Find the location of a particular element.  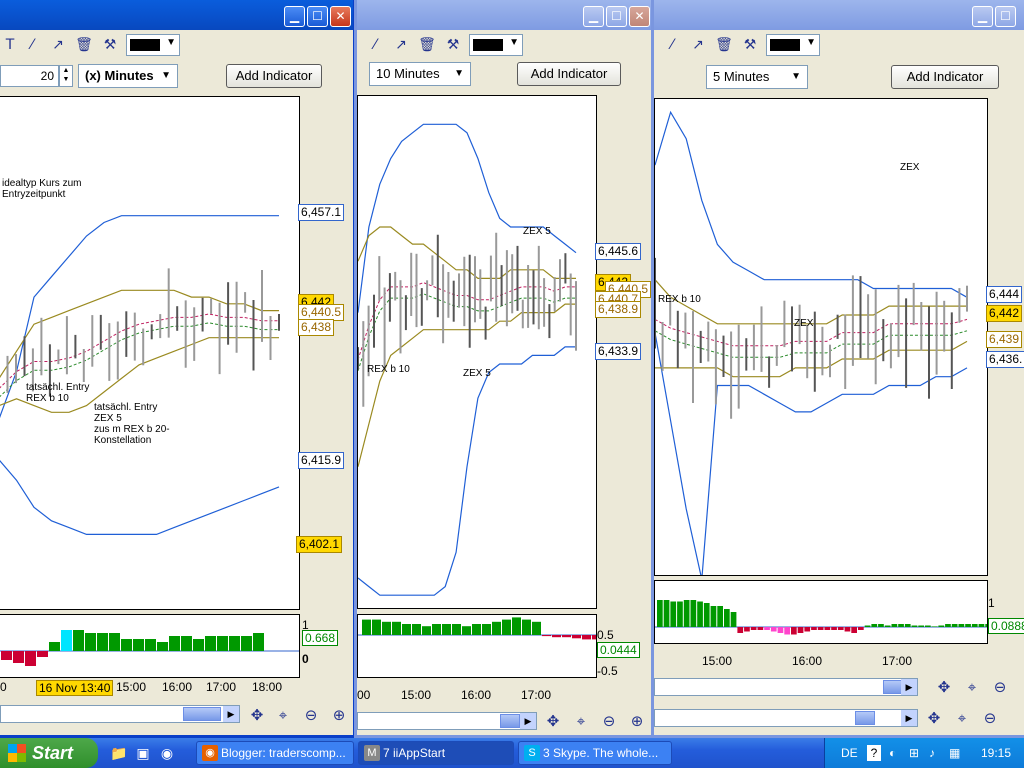

period-input: 20 is located at coordinates (29, 76).